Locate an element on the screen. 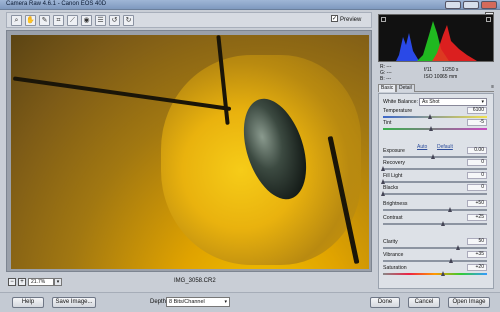  histogram-graph is located at coordinates (436, 41).